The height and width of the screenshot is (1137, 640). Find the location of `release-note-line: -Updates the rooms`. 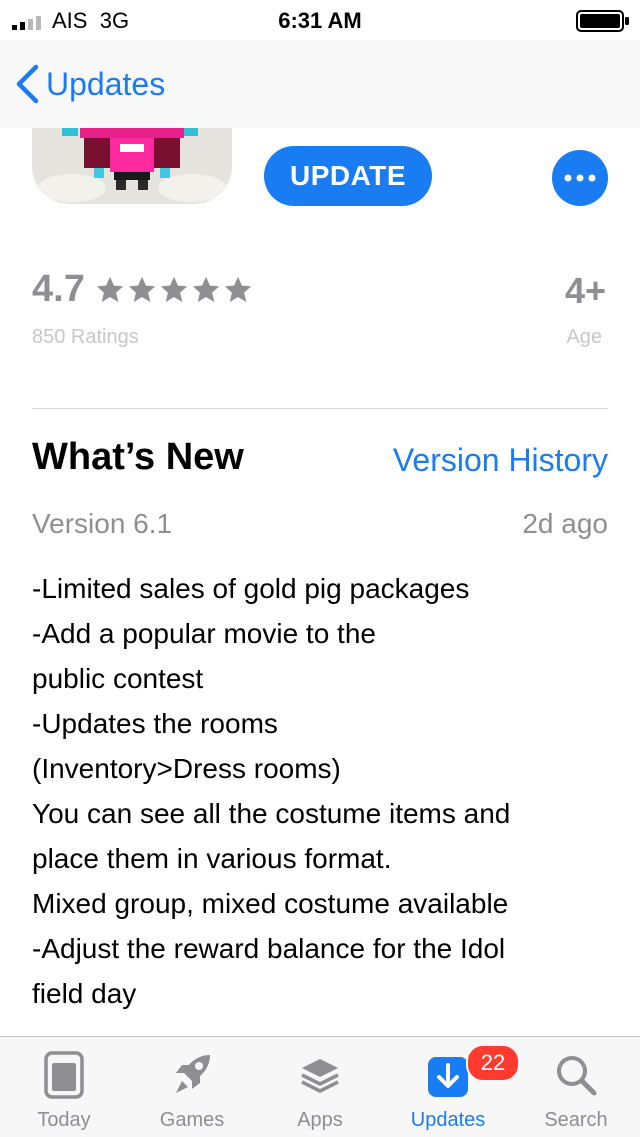

release-note-line: -Updates the rooms is located at coordinates (155, 723).